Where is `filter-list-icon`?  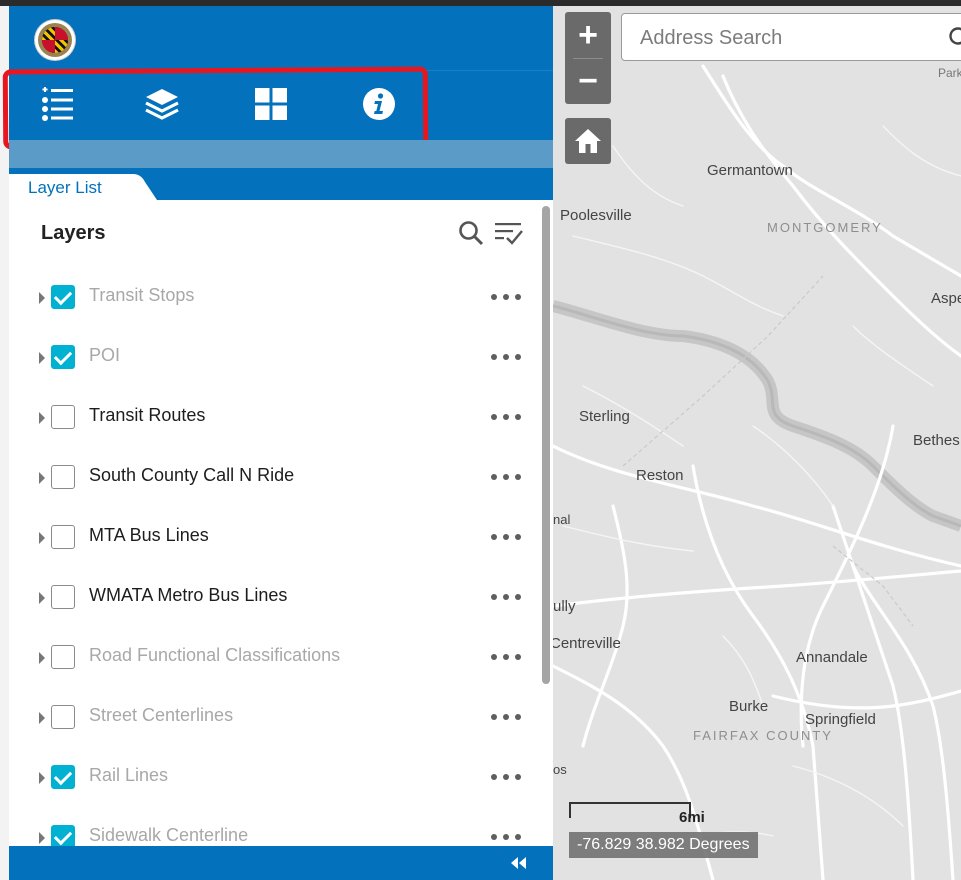
filter-list-icon is located at coordinates (509, 233).